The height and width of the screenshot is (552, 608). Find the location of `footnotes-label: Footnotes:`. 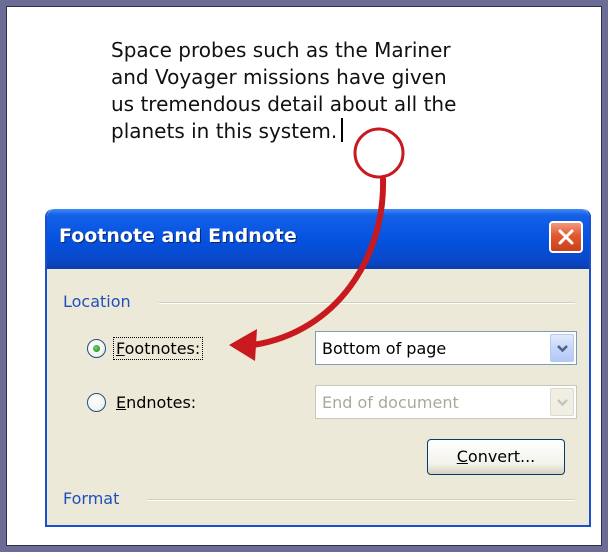

footnotes-label: Footnotes: is located at coordinates (158, 348).